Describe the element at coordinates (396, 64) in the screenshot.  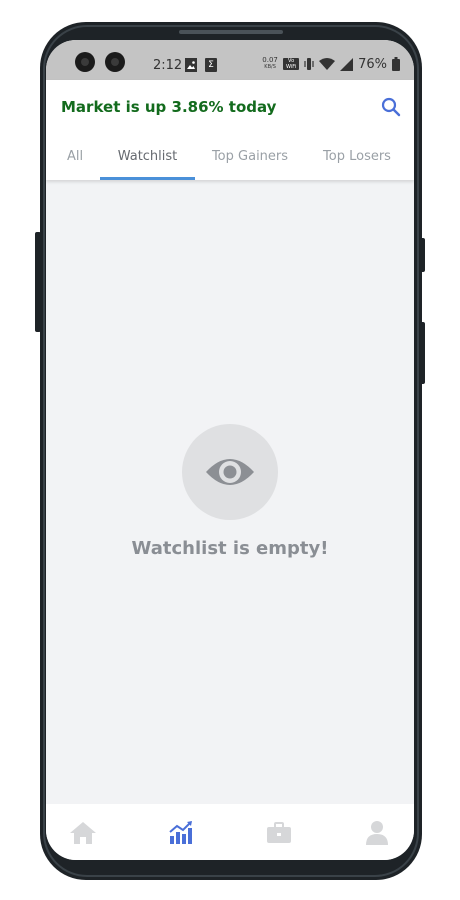
I see `battery-icon` at that location.